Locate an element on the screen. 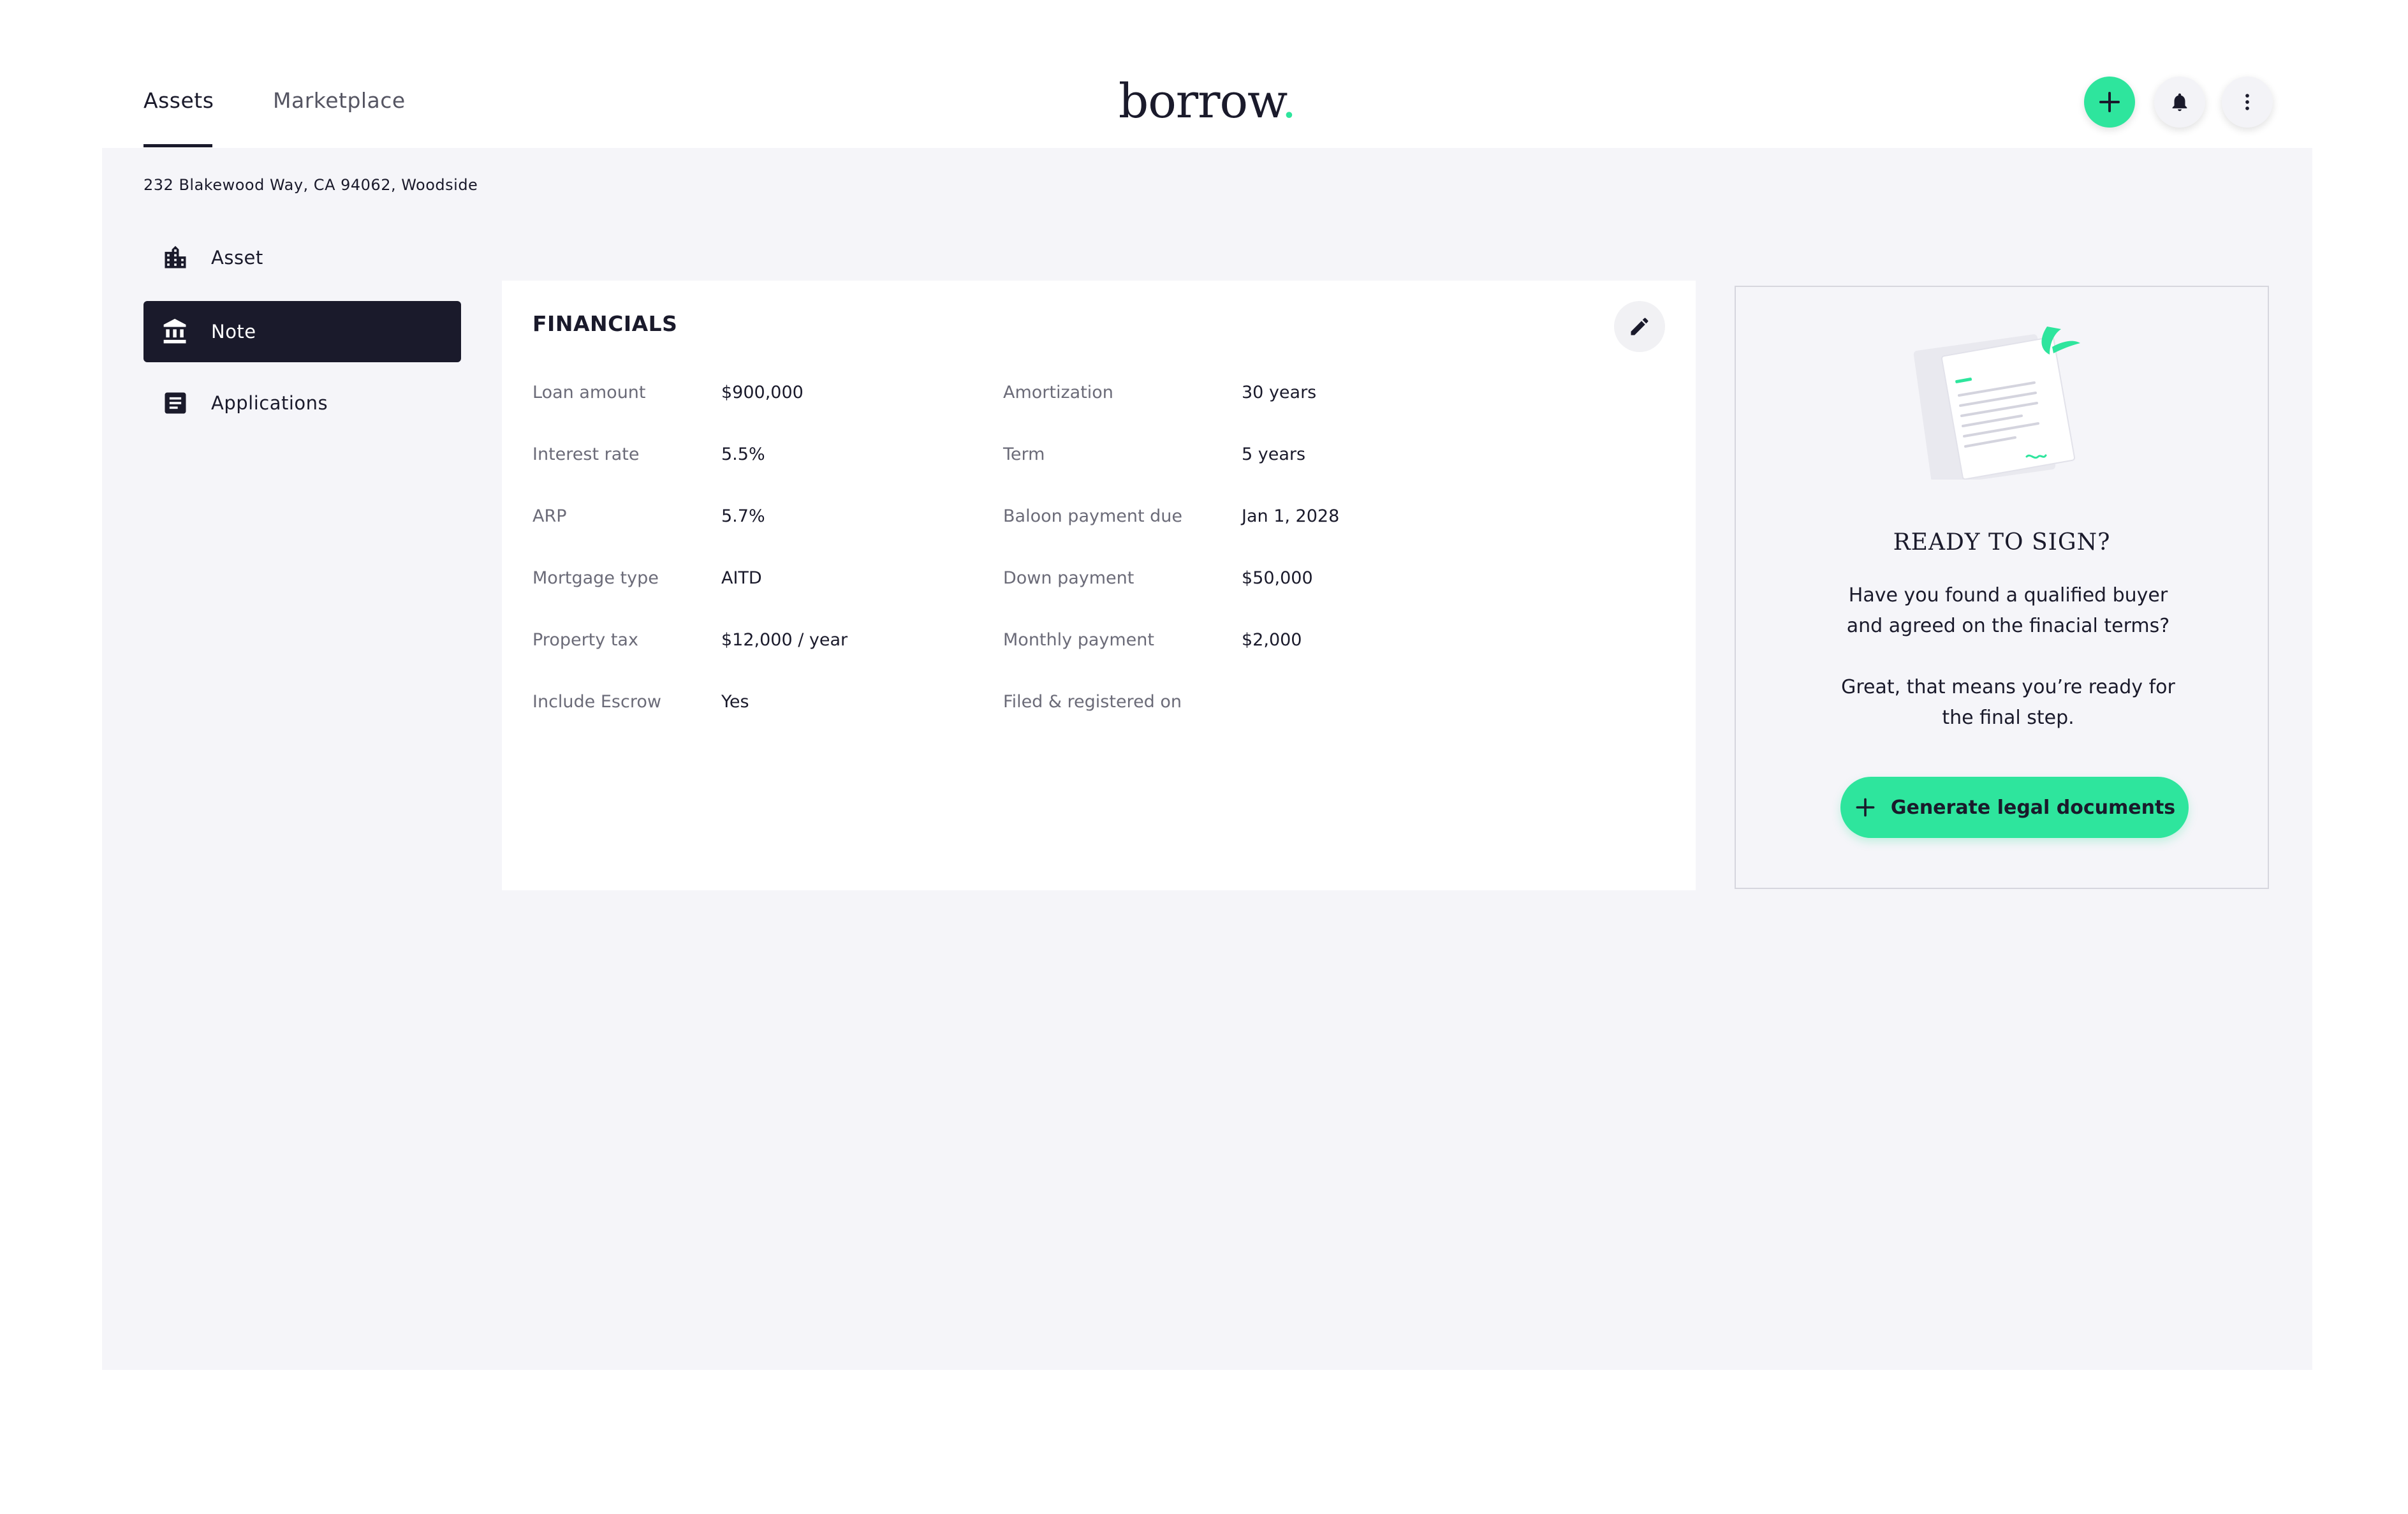  bell-icon is located at coordinates (2179, 102).